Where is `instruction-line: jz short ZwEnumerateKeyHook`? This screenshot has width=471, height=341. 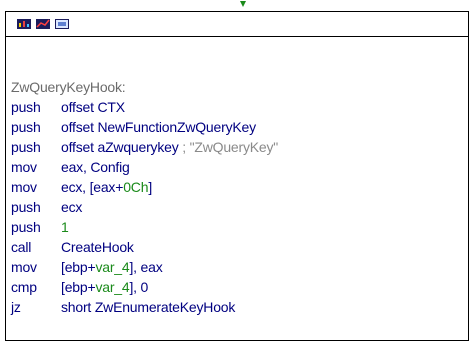 instruction-line: jz short ZwEnumerateKeyHook is located at coordinates (239, 307).